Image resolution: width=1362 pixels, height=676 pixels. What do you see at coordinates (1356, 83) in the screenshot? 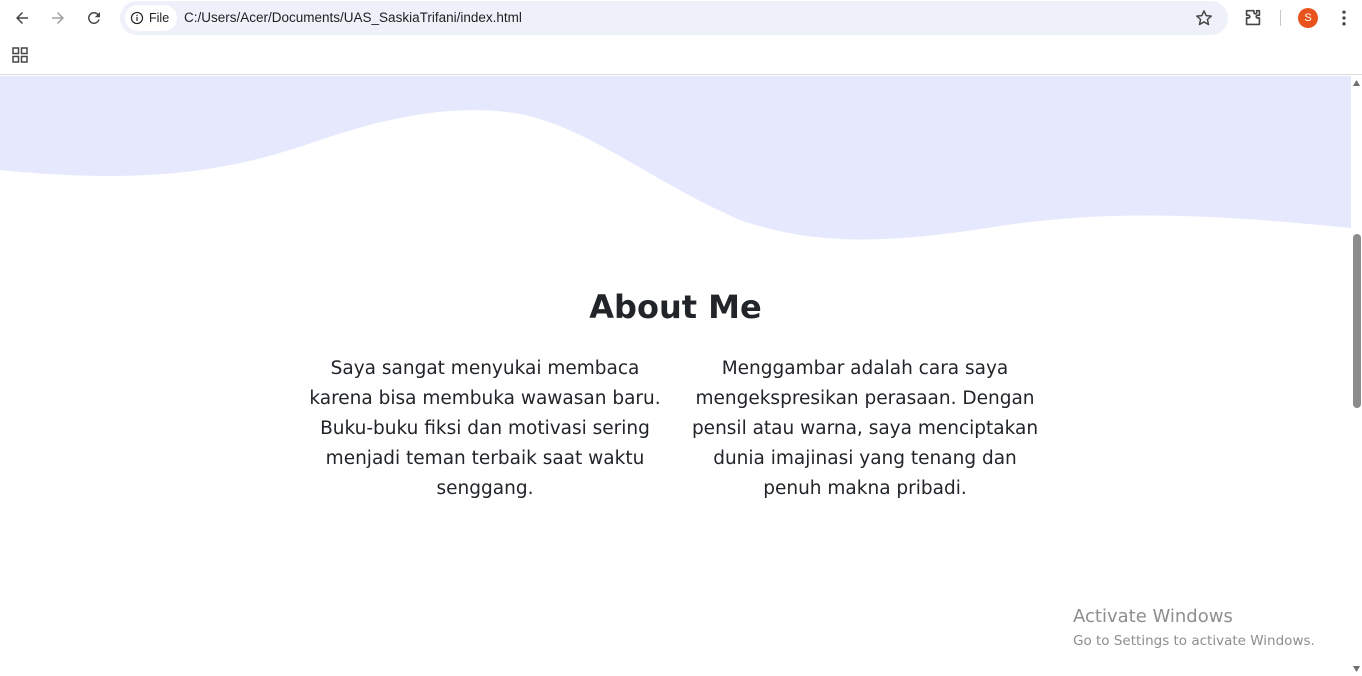
I see `scroll-up-arrow-icon` at bounding box center [1356, 83].